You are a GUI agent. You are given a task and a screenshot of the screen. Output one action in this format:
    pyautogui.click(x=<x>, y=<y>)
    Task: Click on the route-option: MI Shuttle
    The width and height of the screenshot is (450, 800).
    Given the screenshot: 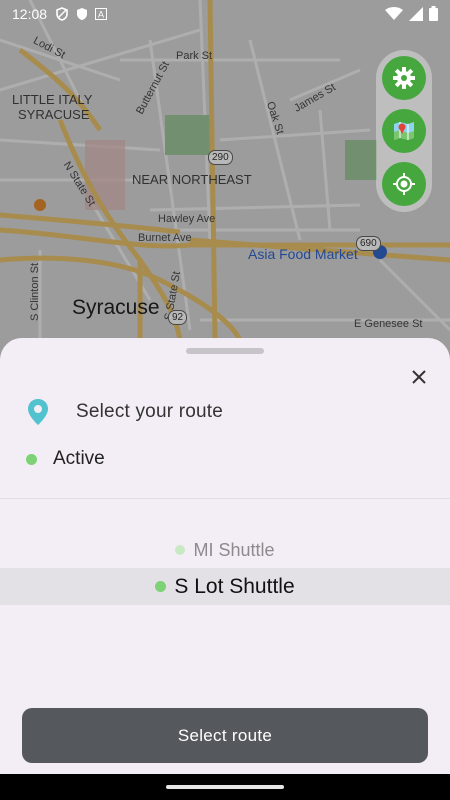 What is the action you would take?
    pyautogui.click(x=225, y=550)
    